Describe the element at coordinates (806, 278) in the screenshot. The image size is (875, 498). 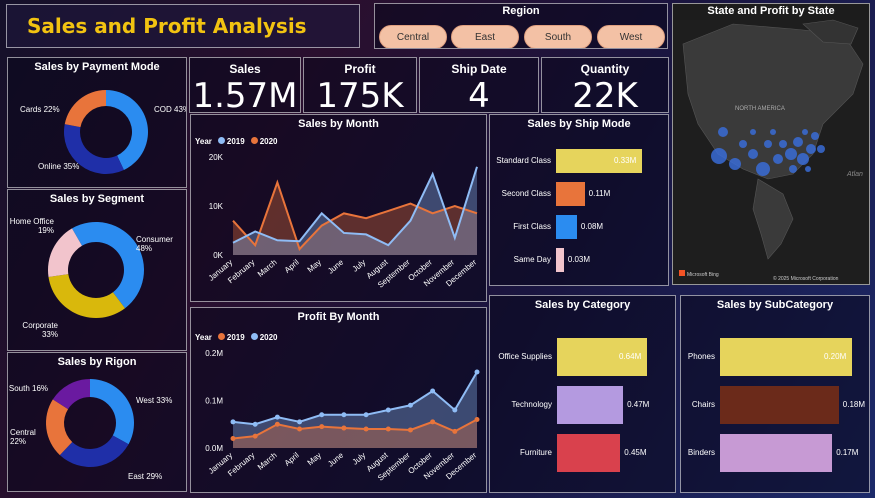
I see `map-attribution-right: © 2025 Microsoft Corporation` at that location.